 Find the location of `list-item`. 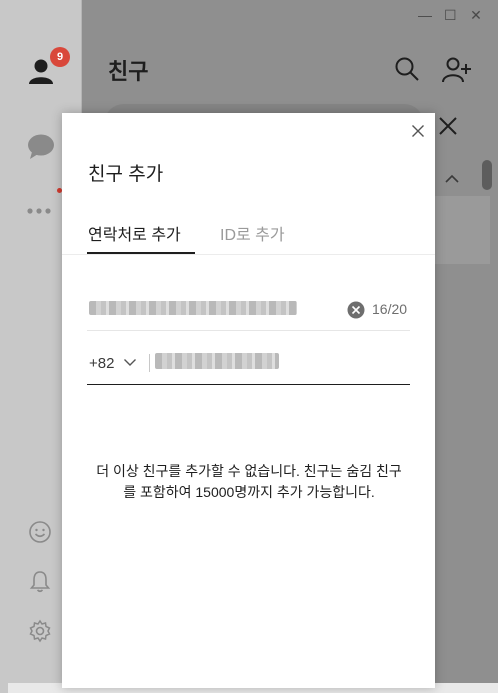

list-item is located at coordinates (462, 230).